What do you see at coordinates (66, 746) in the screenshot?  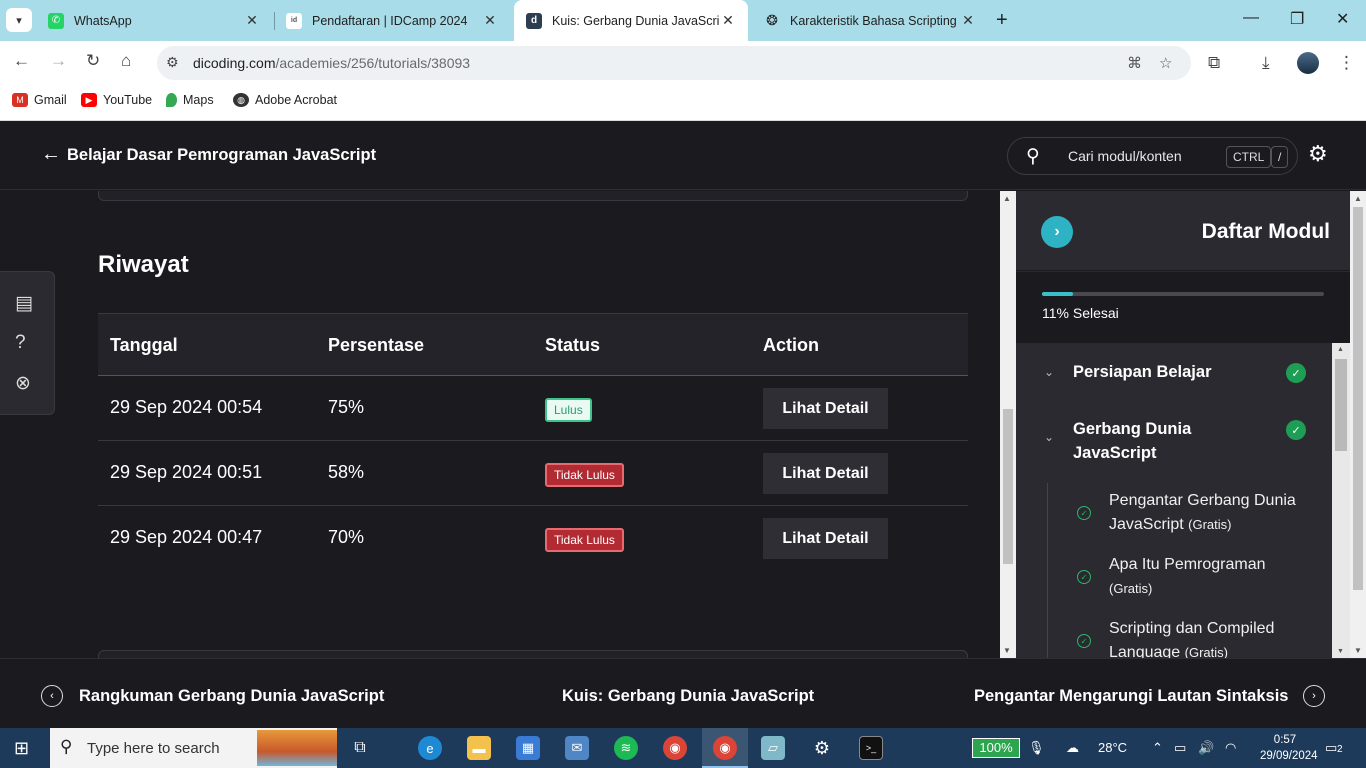 I see `search-icon: ⚲` at bounding box center [66, 746].